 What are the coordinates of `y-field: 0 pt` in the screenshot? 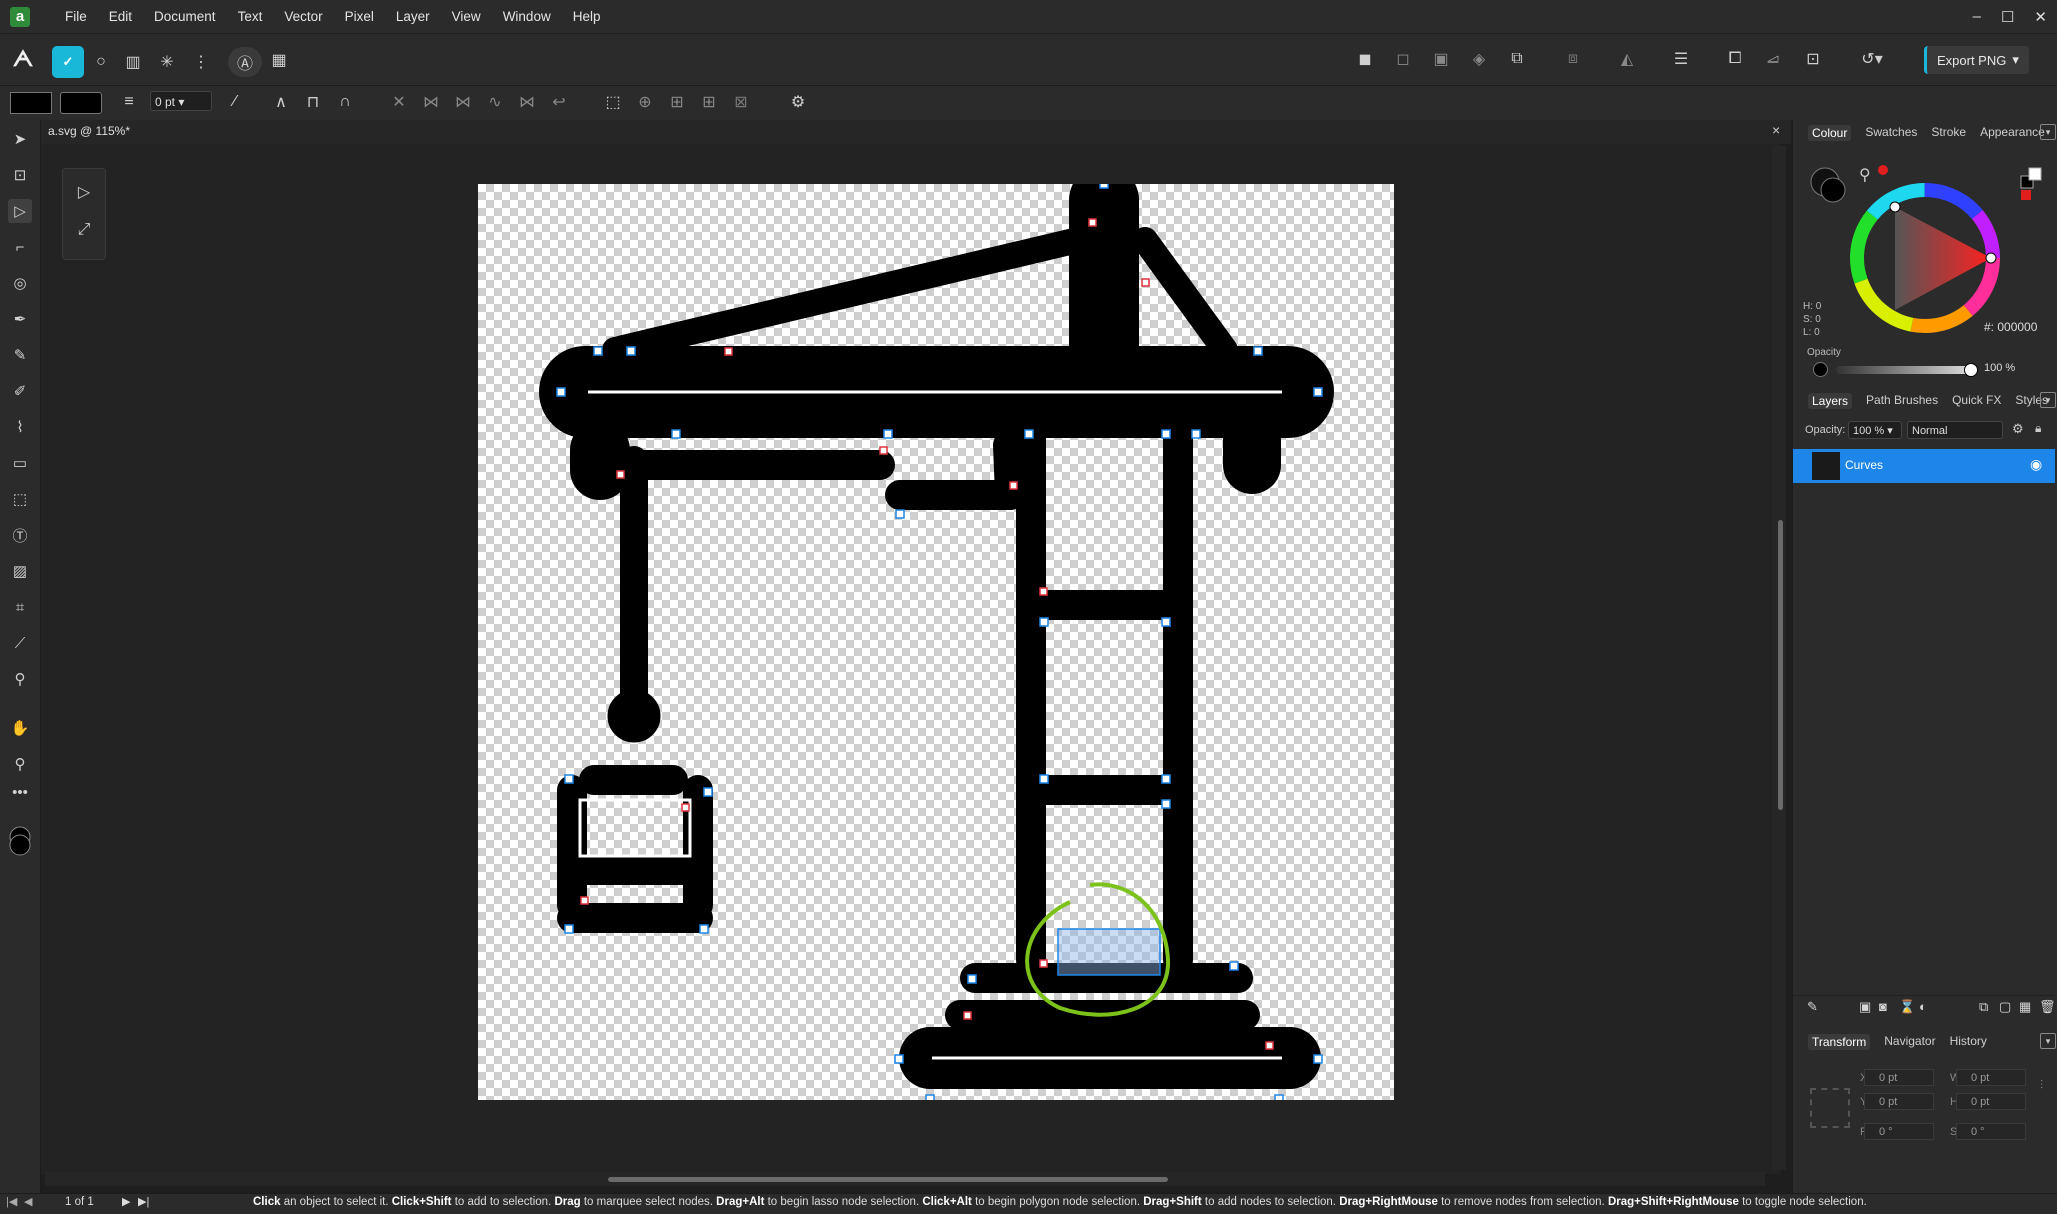 It's located at (1899, 1101).